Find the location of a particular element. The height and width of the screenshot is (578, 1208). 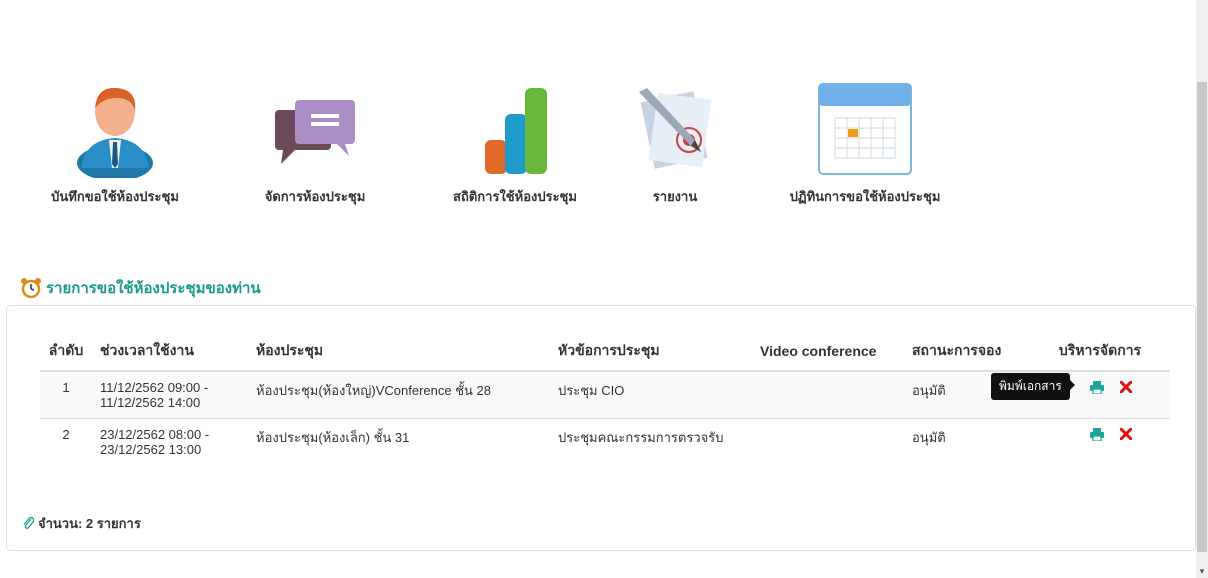

menu-label: สถิติการใช้ห้องประชุม is located at coordinates (515, 196).